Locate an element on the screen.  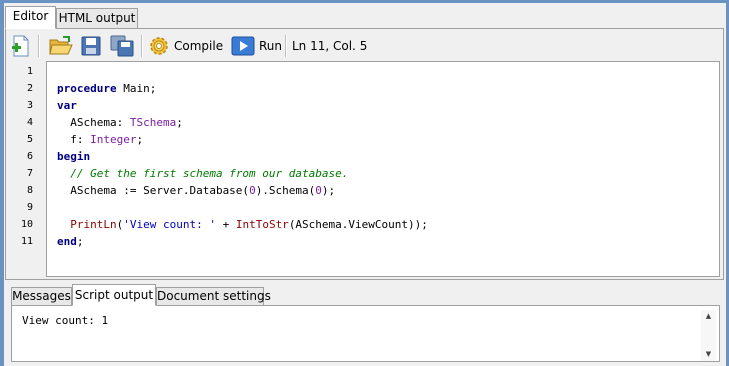
line-number: 8 is located at coordinates (29, 190).